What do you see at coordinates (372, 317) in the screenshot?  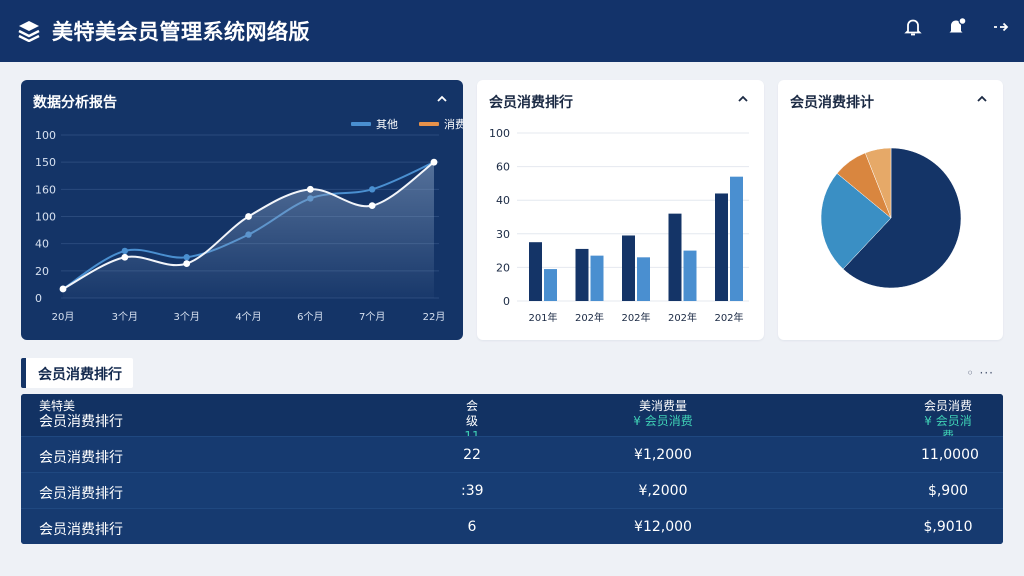 I see `x-tick-label: 7个月` at bounding box center [372, 317].